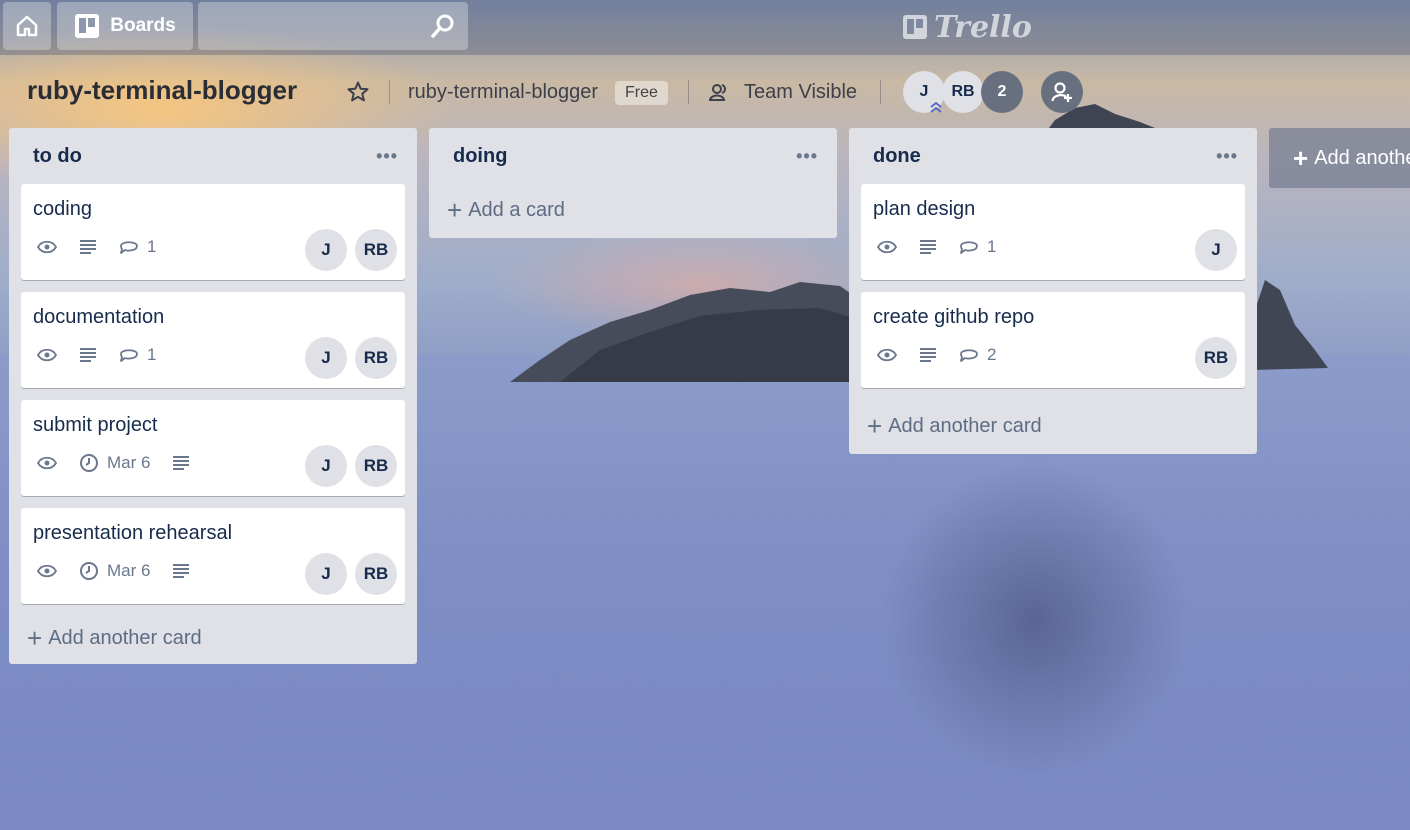 The height and width of the screenshot is (830, 1410). What do you see at coordinates (983, 27) in the screenshot?
I see `logo-text: Trello` at bounding box center [983, 27].